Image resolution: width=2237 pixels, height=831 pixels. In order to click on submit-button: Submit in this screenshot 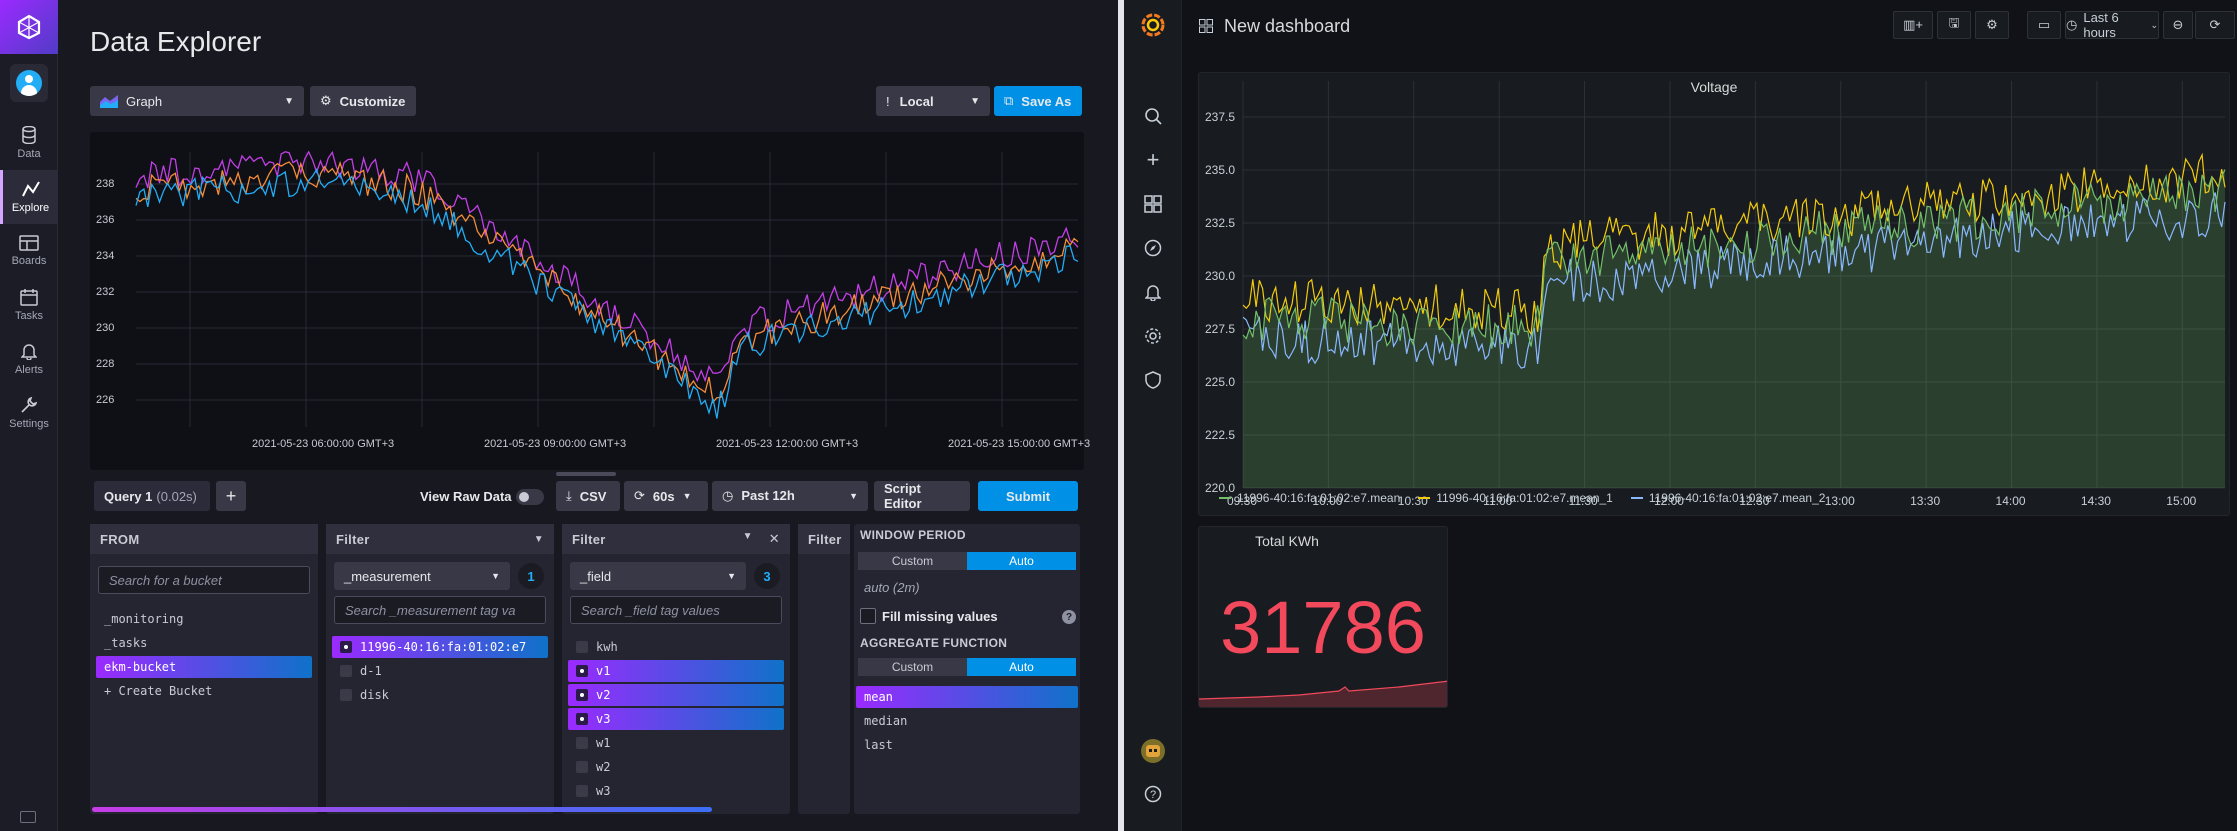, I will do `click(1028, 496)`.